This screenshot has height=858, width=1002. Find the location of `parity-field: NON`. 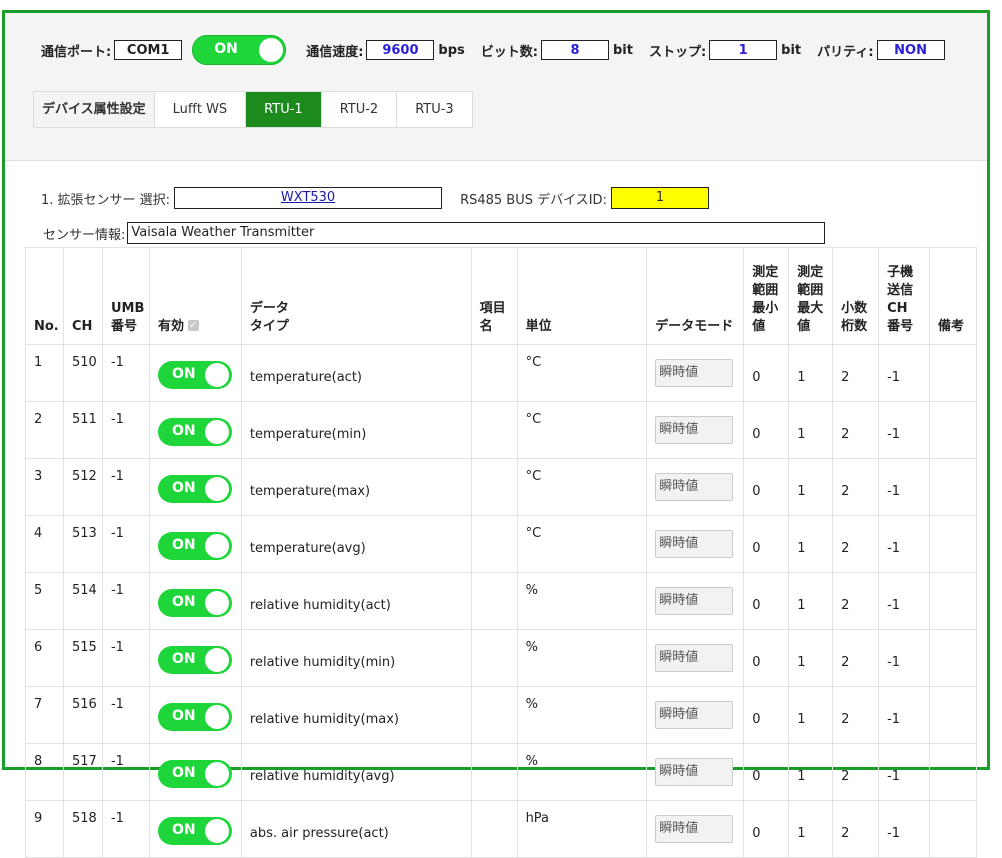

parity-field: NON is located at coordinates (910, 50).